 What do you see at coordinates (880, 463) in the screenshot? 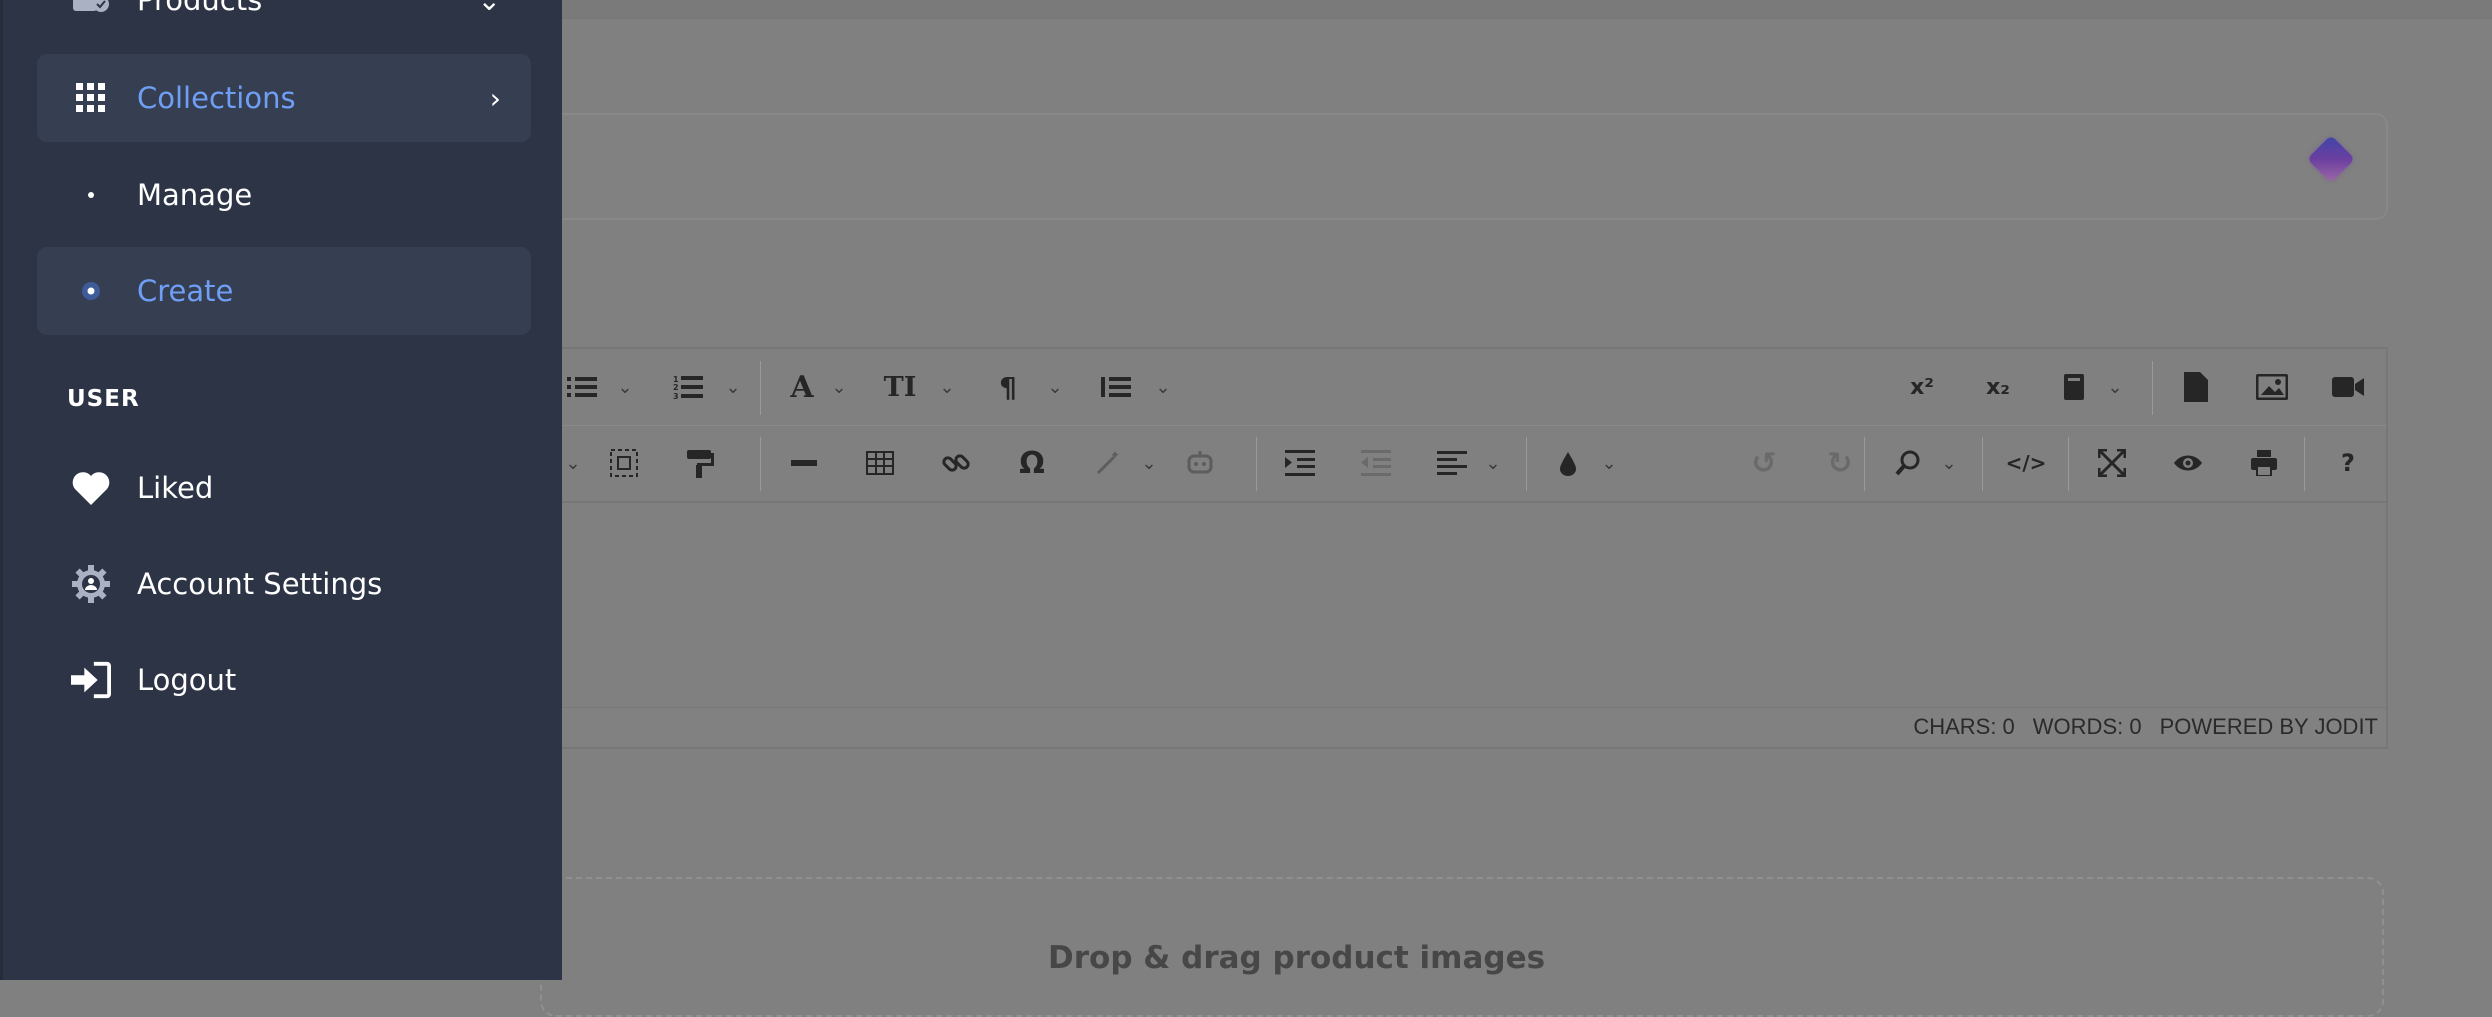
I see `table-icon` at bounding box center [880, 463].